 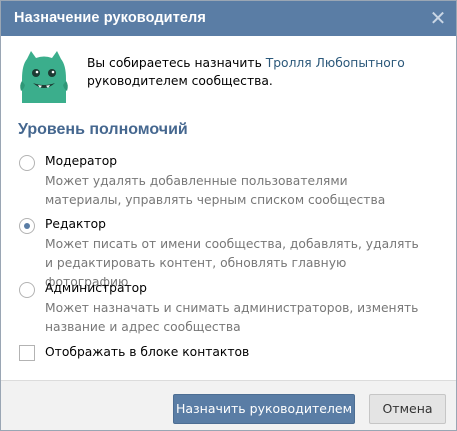 What do you see at coordinates (176, 63) in the screenshot?
I see `intro-prefix: Вы собираетесь назначить` at bounding box center [176, 63].